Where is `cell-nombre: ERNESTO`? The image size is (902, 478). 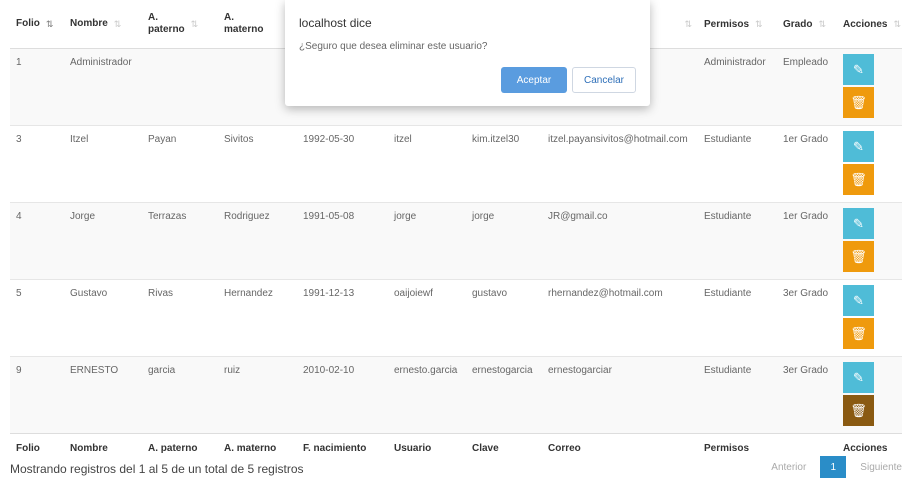
cell-nombre: ERNESTO is located at coordinates (103, 395).